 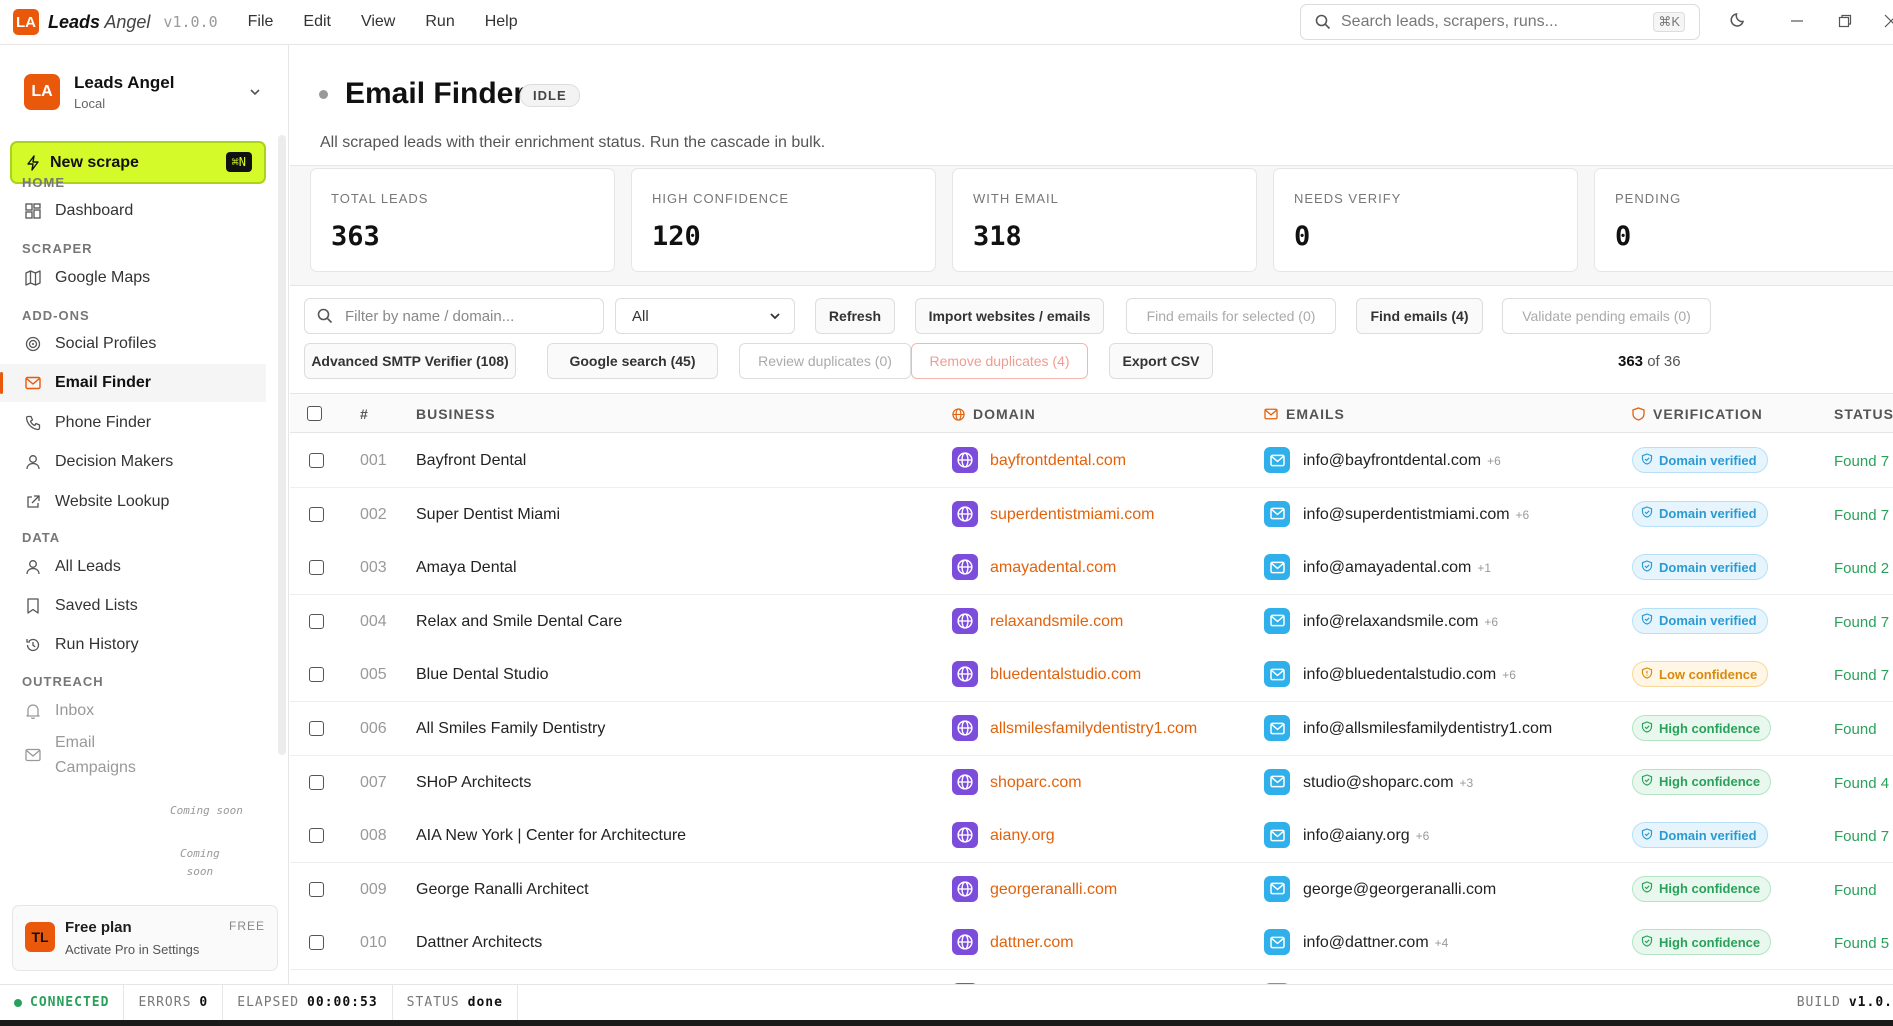 I want to click on status-filter-select: All, so click(x=705, y=316).